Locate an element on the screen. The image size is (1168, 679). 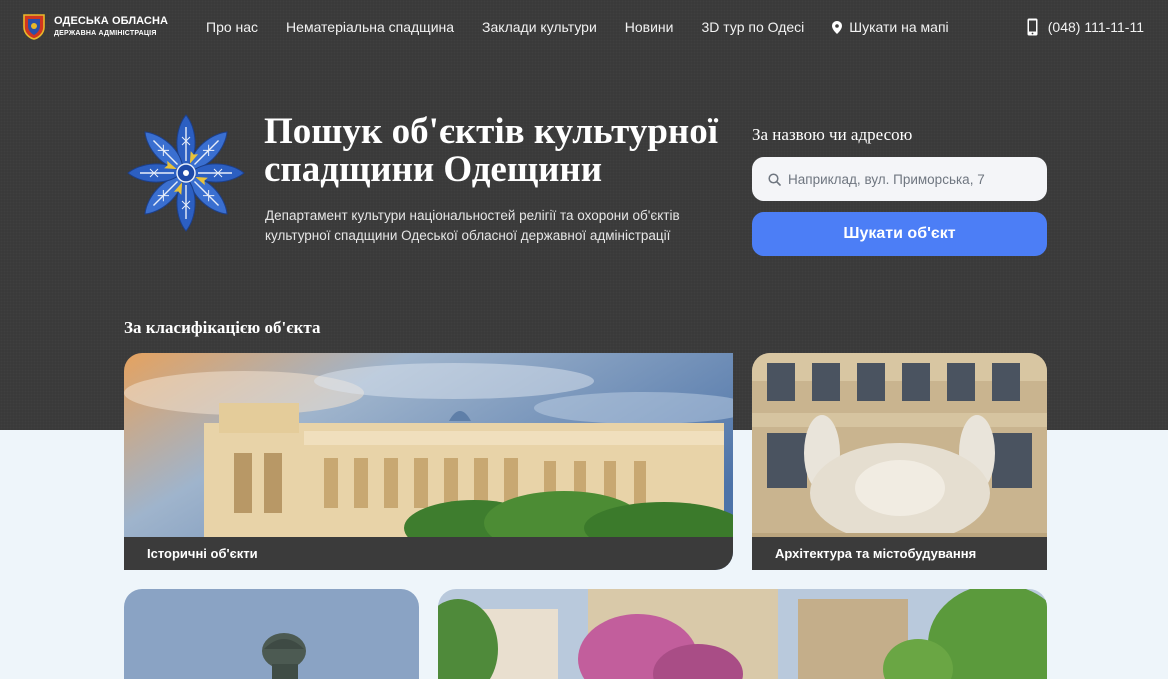
category-card-monuments is located at coordinates (271, 634).